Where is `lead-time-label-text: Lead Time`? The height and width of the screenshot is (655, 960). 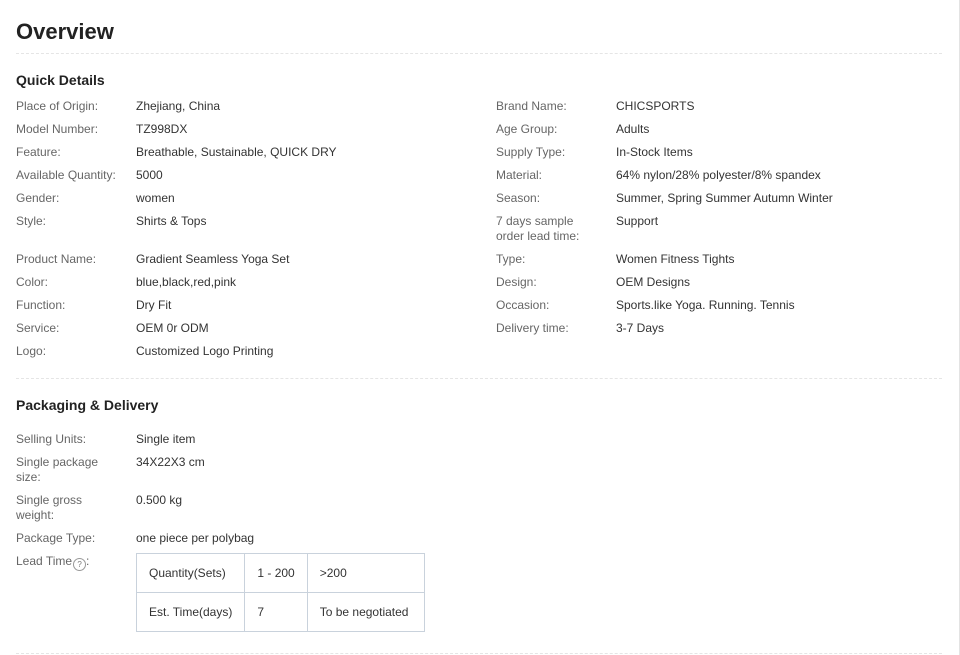 lead-time-label-text: Lead Time is located at coordinates (44, 561).